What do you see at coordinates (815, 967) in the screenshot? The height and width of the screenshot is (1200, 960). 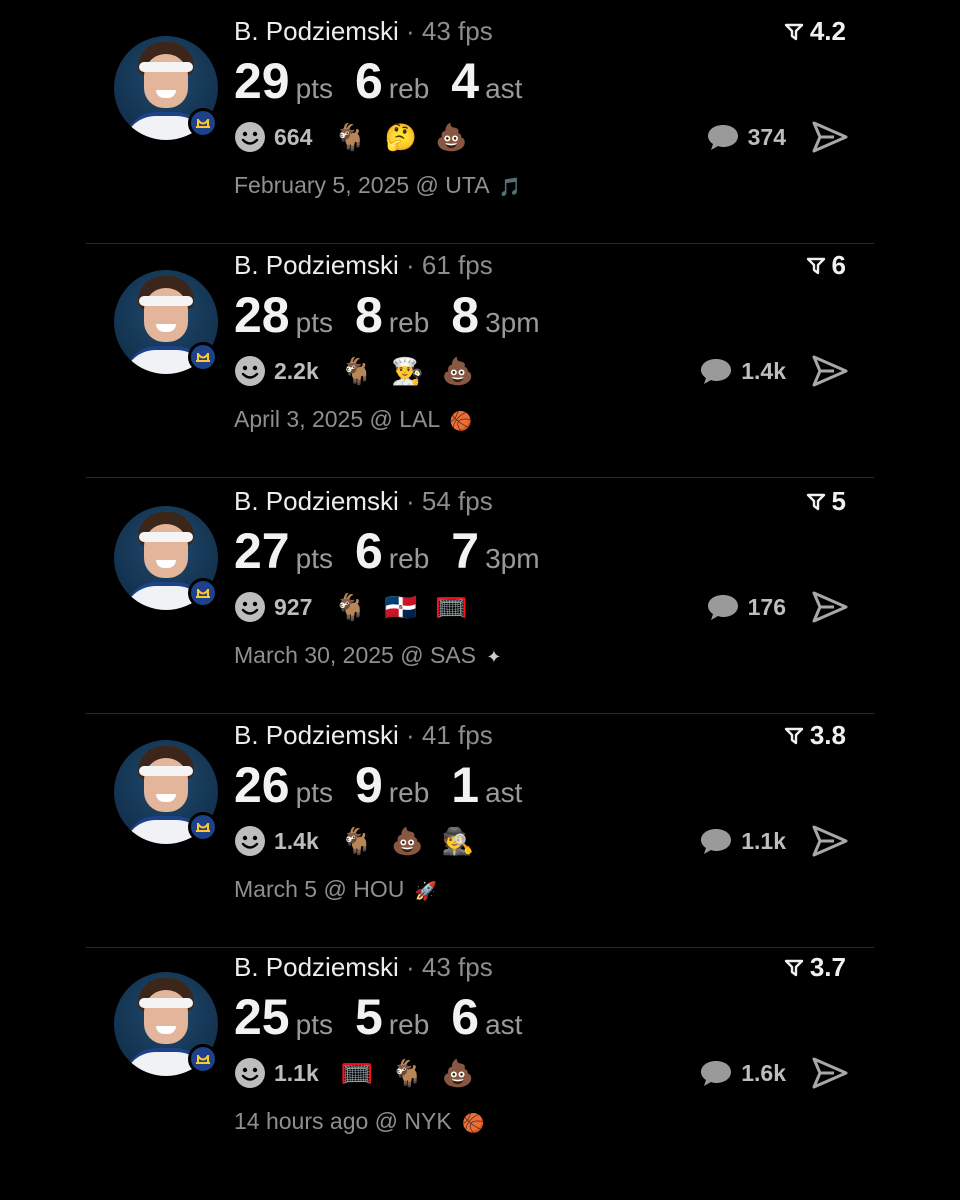 I see `rating: 3.7` at bounding box center [815, 967].